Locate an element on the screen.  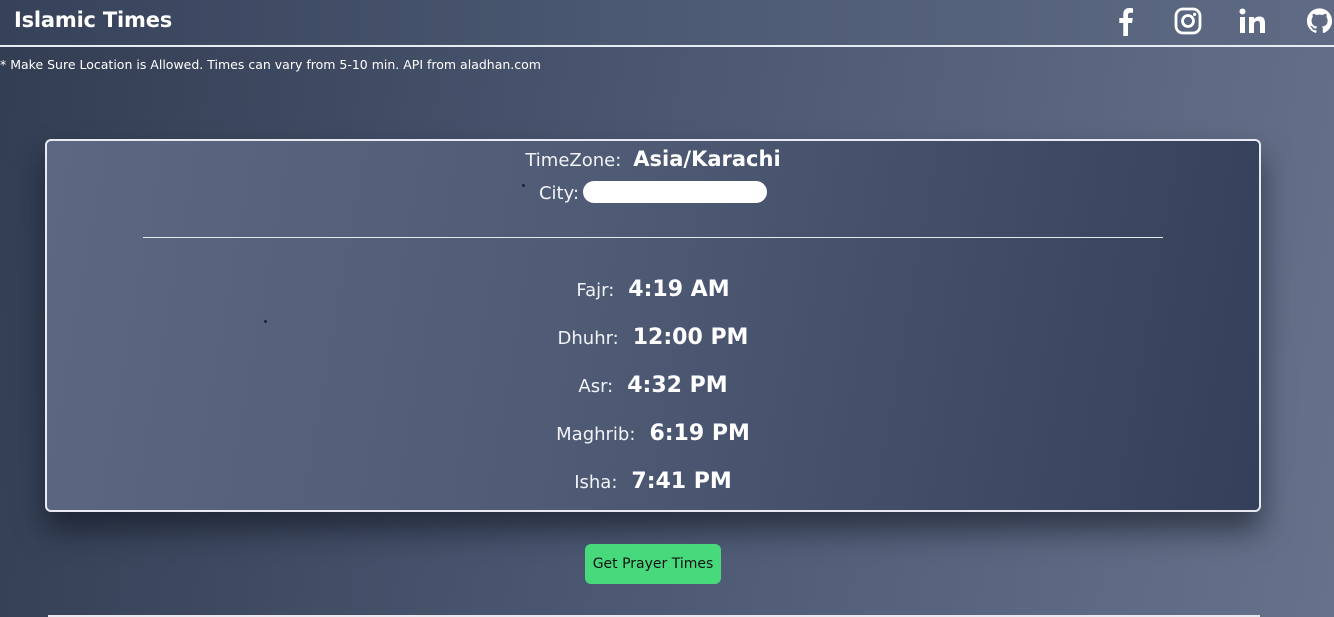
city-row: City: is located at coordinates (653, 192).